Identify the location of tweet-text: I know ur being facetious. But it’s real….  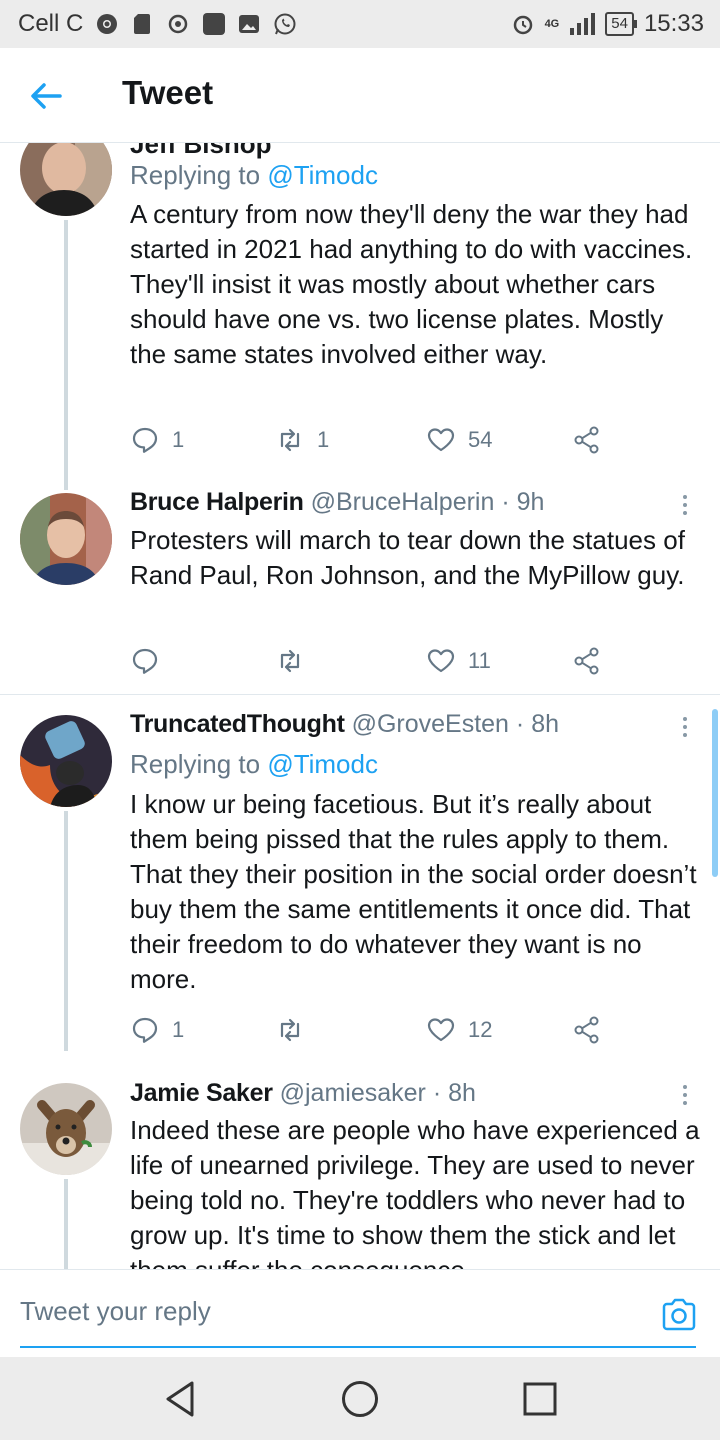
(413, 891).